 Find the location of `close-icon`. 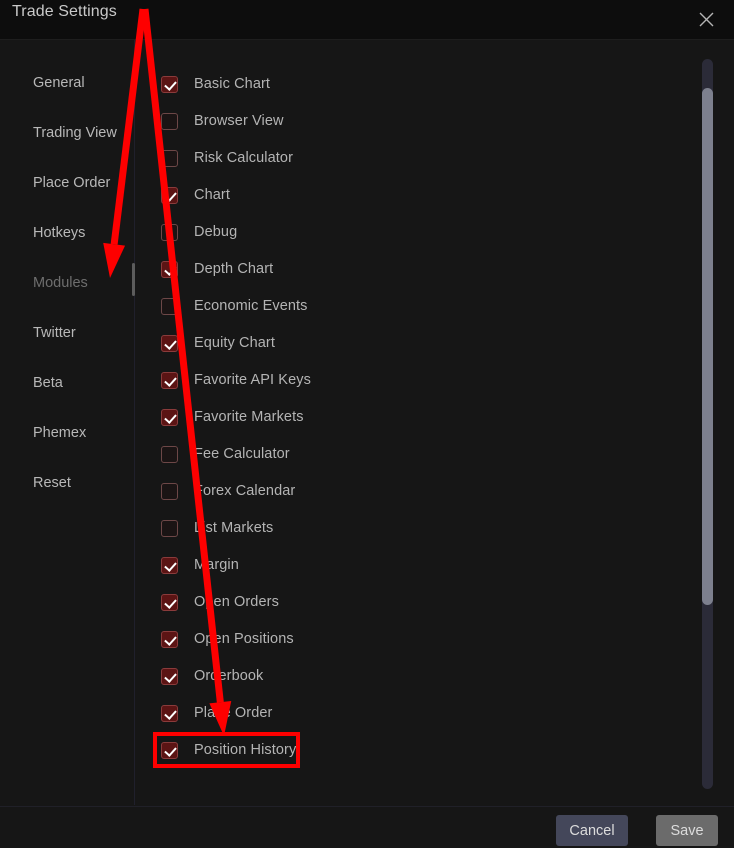

close-icon is located at coordinates (706, 19).